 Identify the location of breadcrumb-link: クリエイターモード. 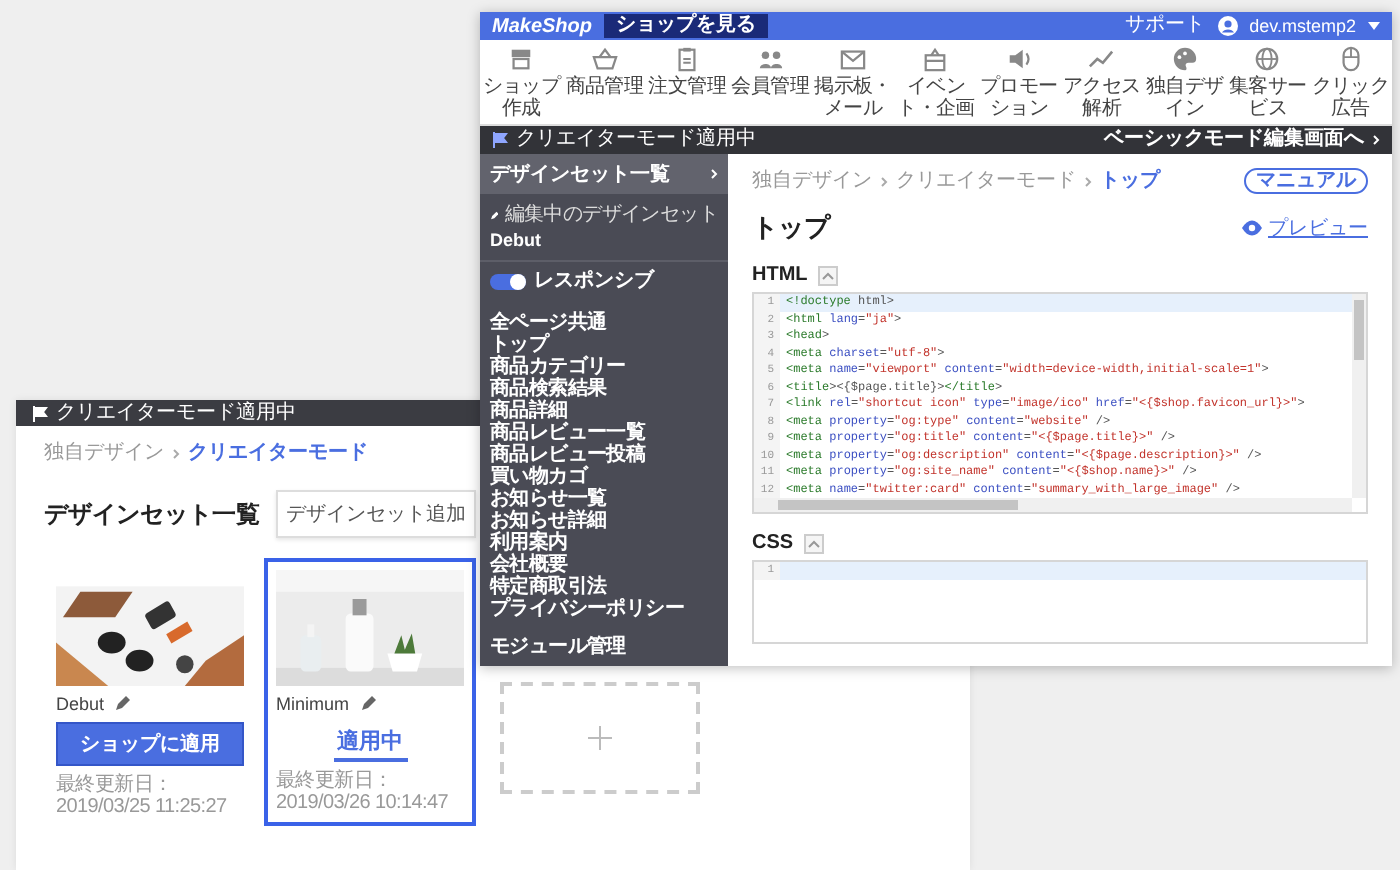
(278, 454).